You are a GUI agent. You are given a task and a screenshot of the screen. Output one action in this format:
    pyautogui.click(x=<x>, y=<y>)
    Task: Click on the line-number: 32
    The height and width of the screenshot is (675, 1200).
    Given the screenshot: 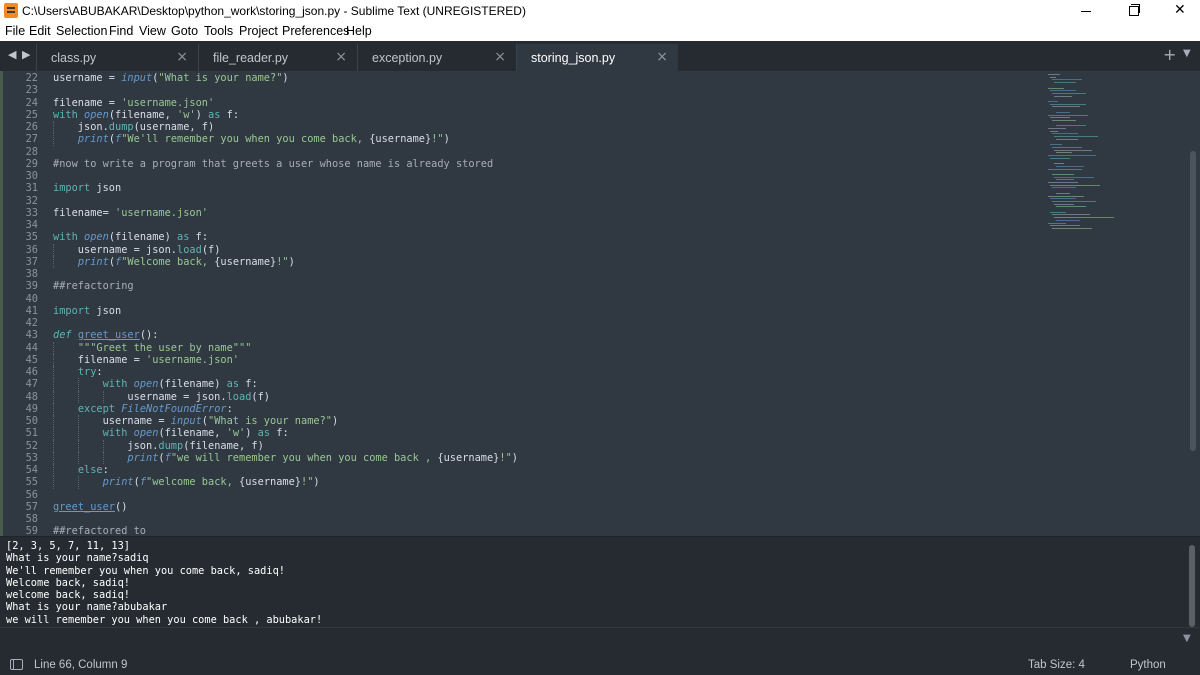 What is the action you would take?
    pyautogui.click(x=31, y=200)
    